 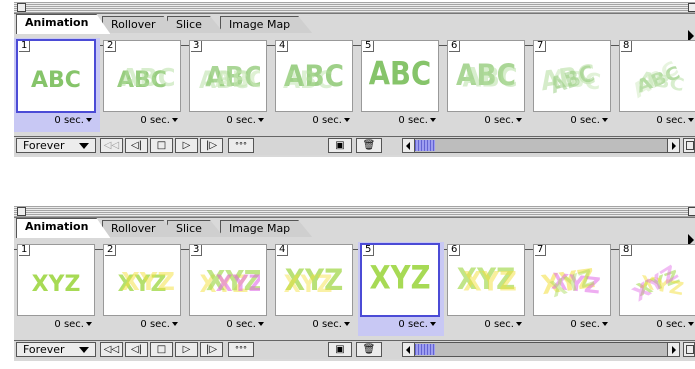 What do you see at coordinates (56, 76) in the screenshot?
I see `frame-thumbnail: 1 ABC` at bounding box center [56, 76].